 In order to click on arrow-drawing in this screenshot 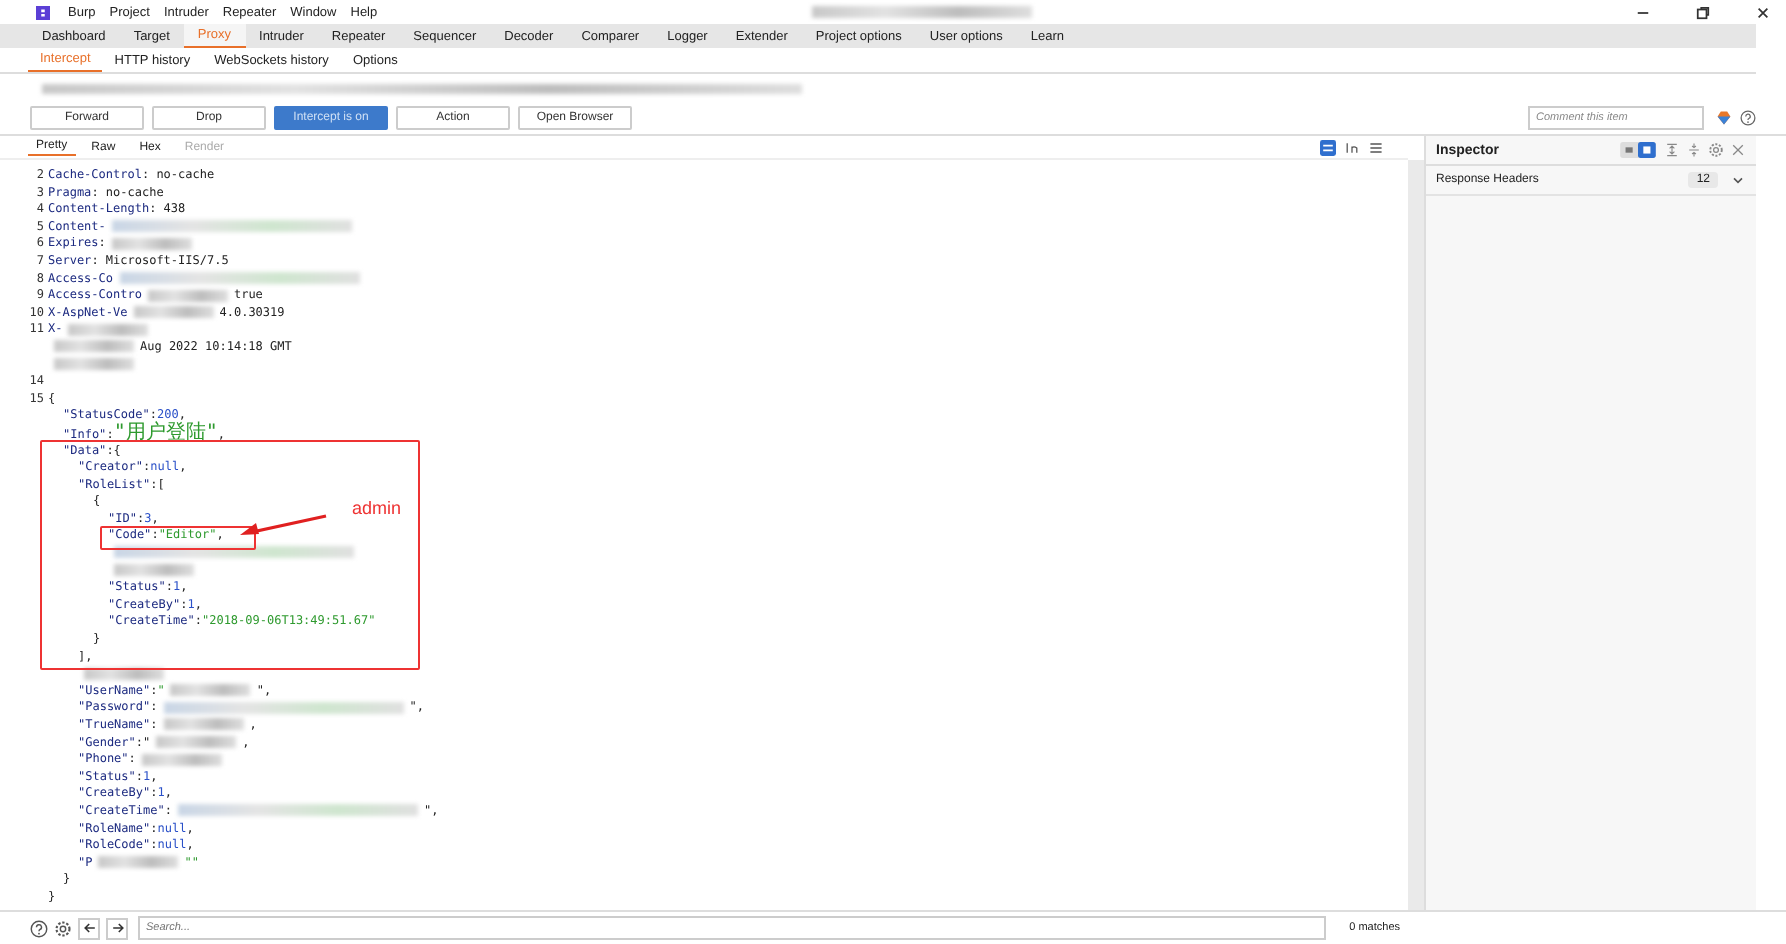, I will do `click(284, 525)`.